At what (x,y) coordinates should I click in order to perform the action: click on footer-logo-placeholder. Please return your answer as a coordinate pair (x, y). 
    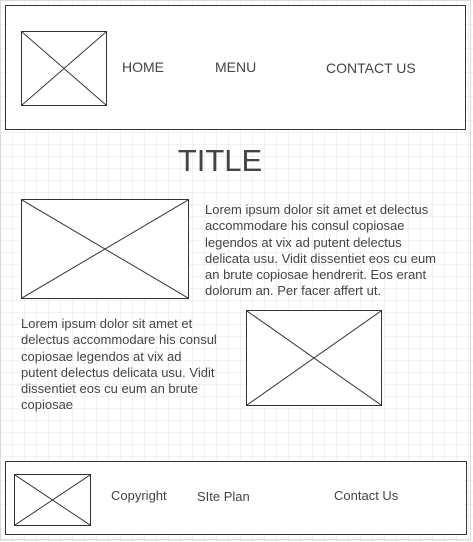
    Looking at the image, I should click on (52, 500).